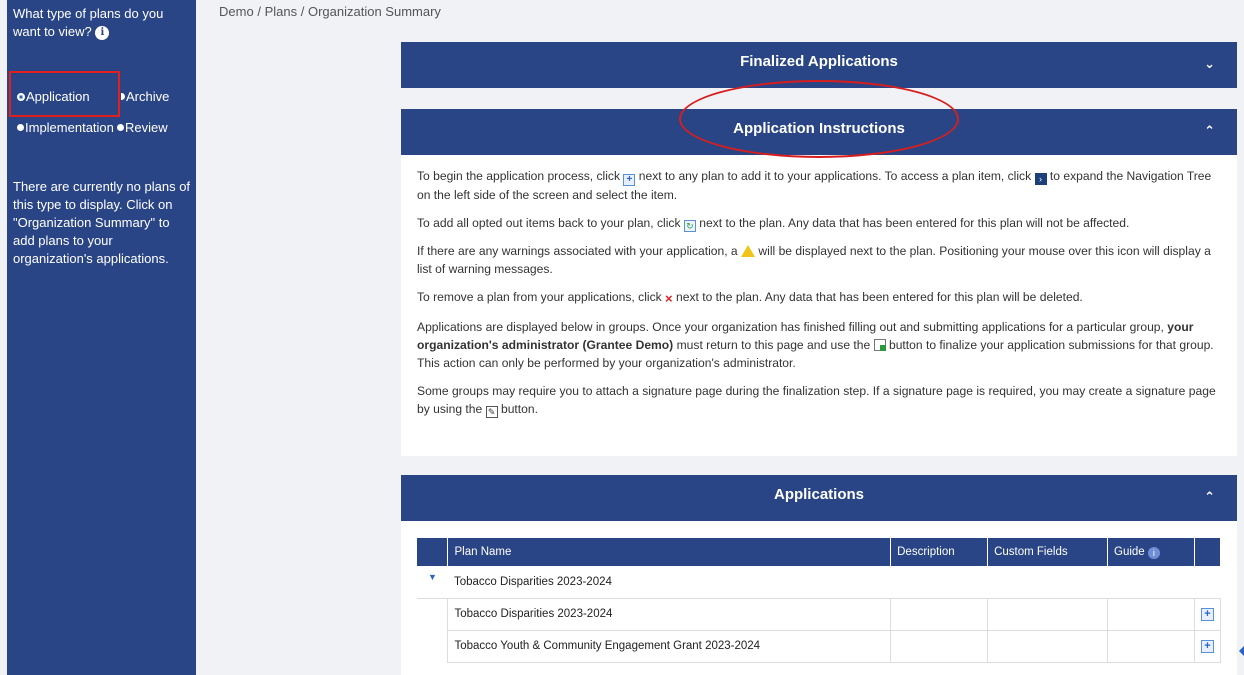 This screenshot has height=675, width=1244. Describe the element at coordinates (819, 61) in the screenshot. I see `finalized-applications-title: Finalized Applications` at that location.